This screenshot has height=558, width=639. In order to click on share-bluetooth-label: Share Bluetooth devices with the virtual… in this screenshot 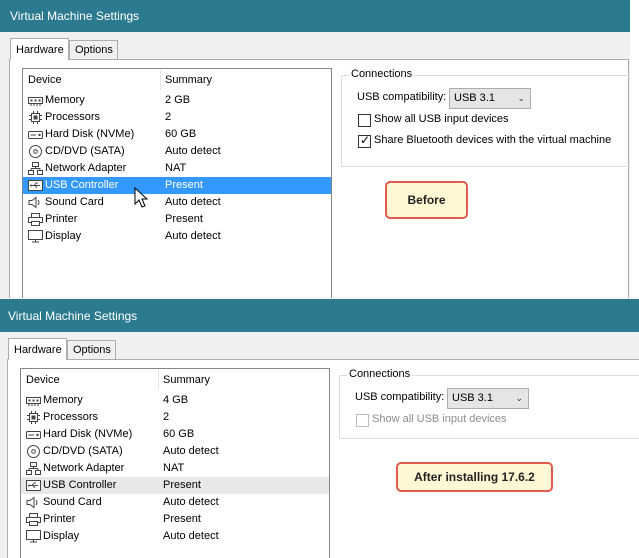, I will do `click(492, 140)`.